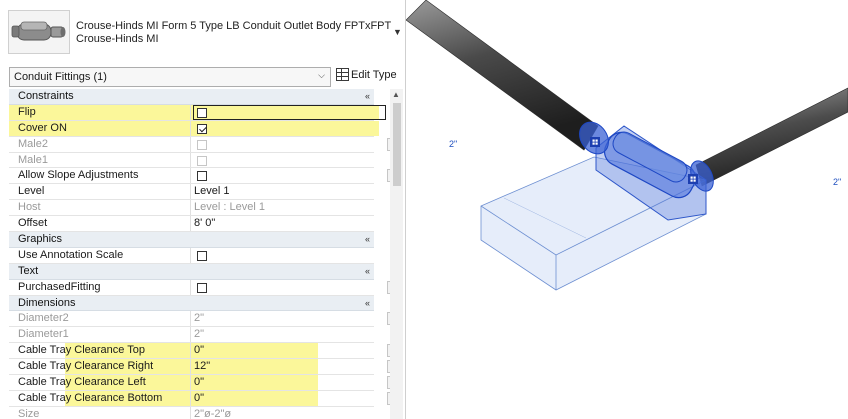 The width and height of the screenshot is (848, 419). What do you see at coordinates (46, 96) in the screenshot?
I see `group-label: Constraints` at bounding box center [46, 96].